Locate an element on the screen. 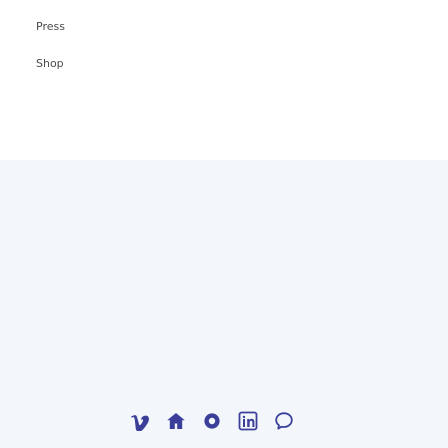  footer-link-shop: Shop is located at coordinates (50, 64).